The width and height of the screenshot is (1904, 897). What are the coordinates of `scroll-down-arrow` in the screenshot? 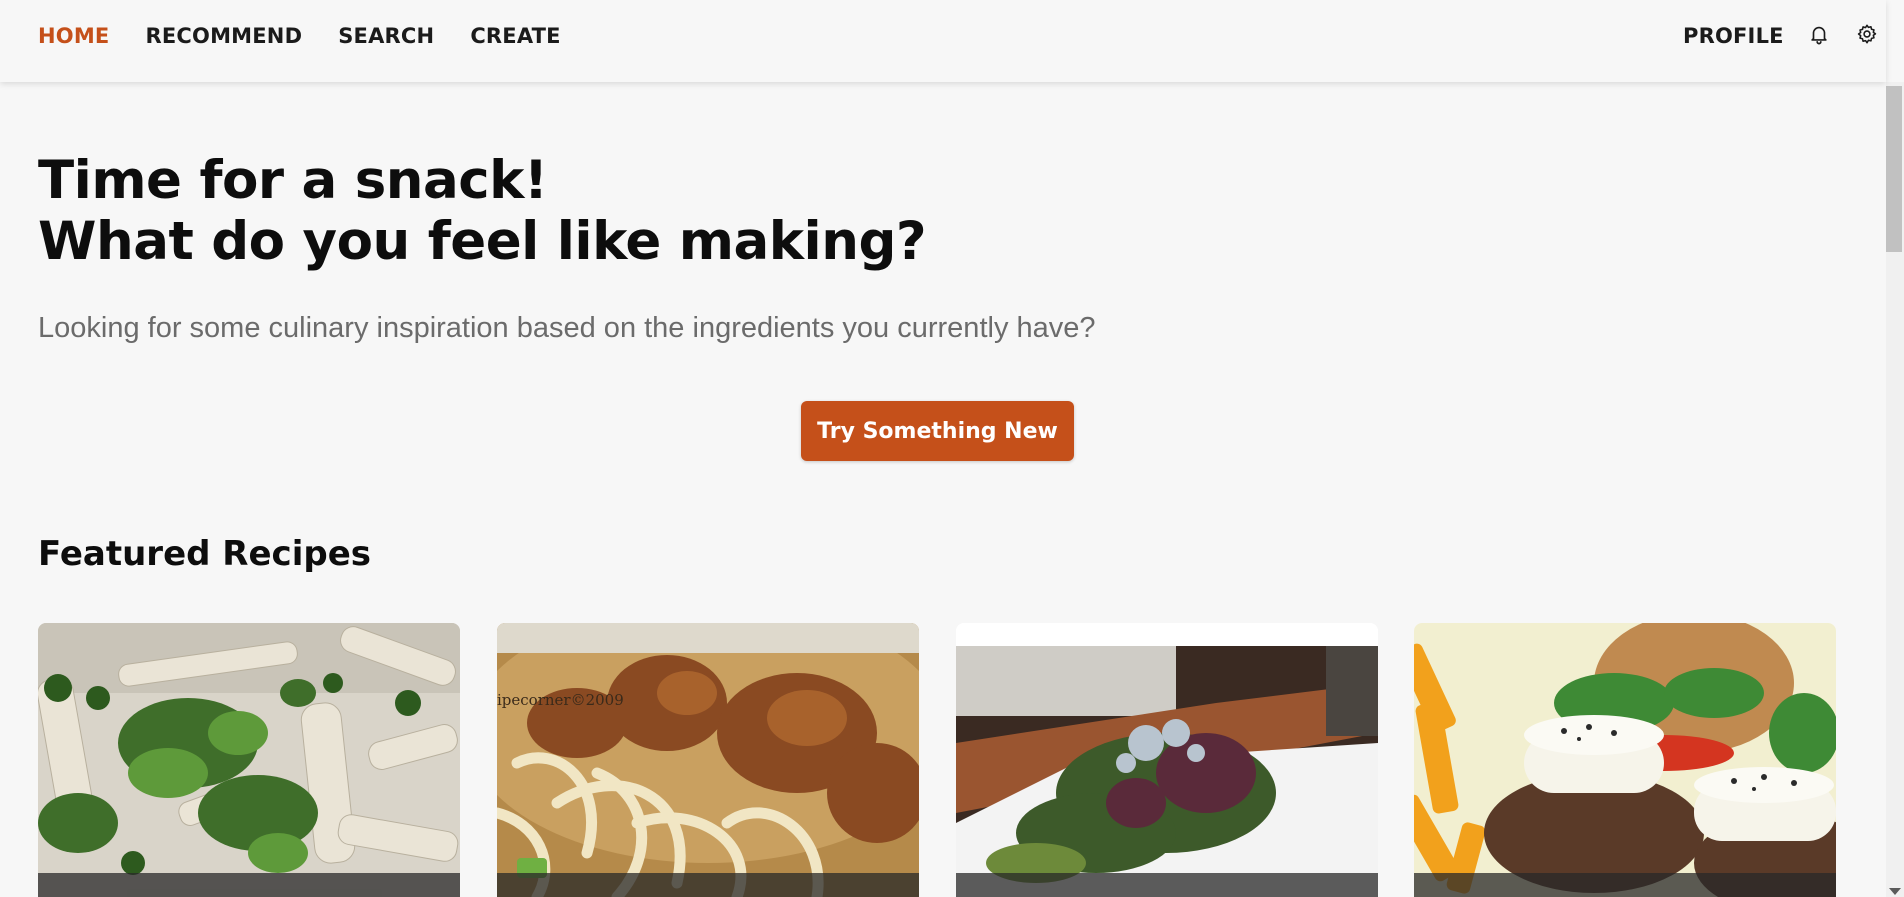 It's located at (1895, 891).